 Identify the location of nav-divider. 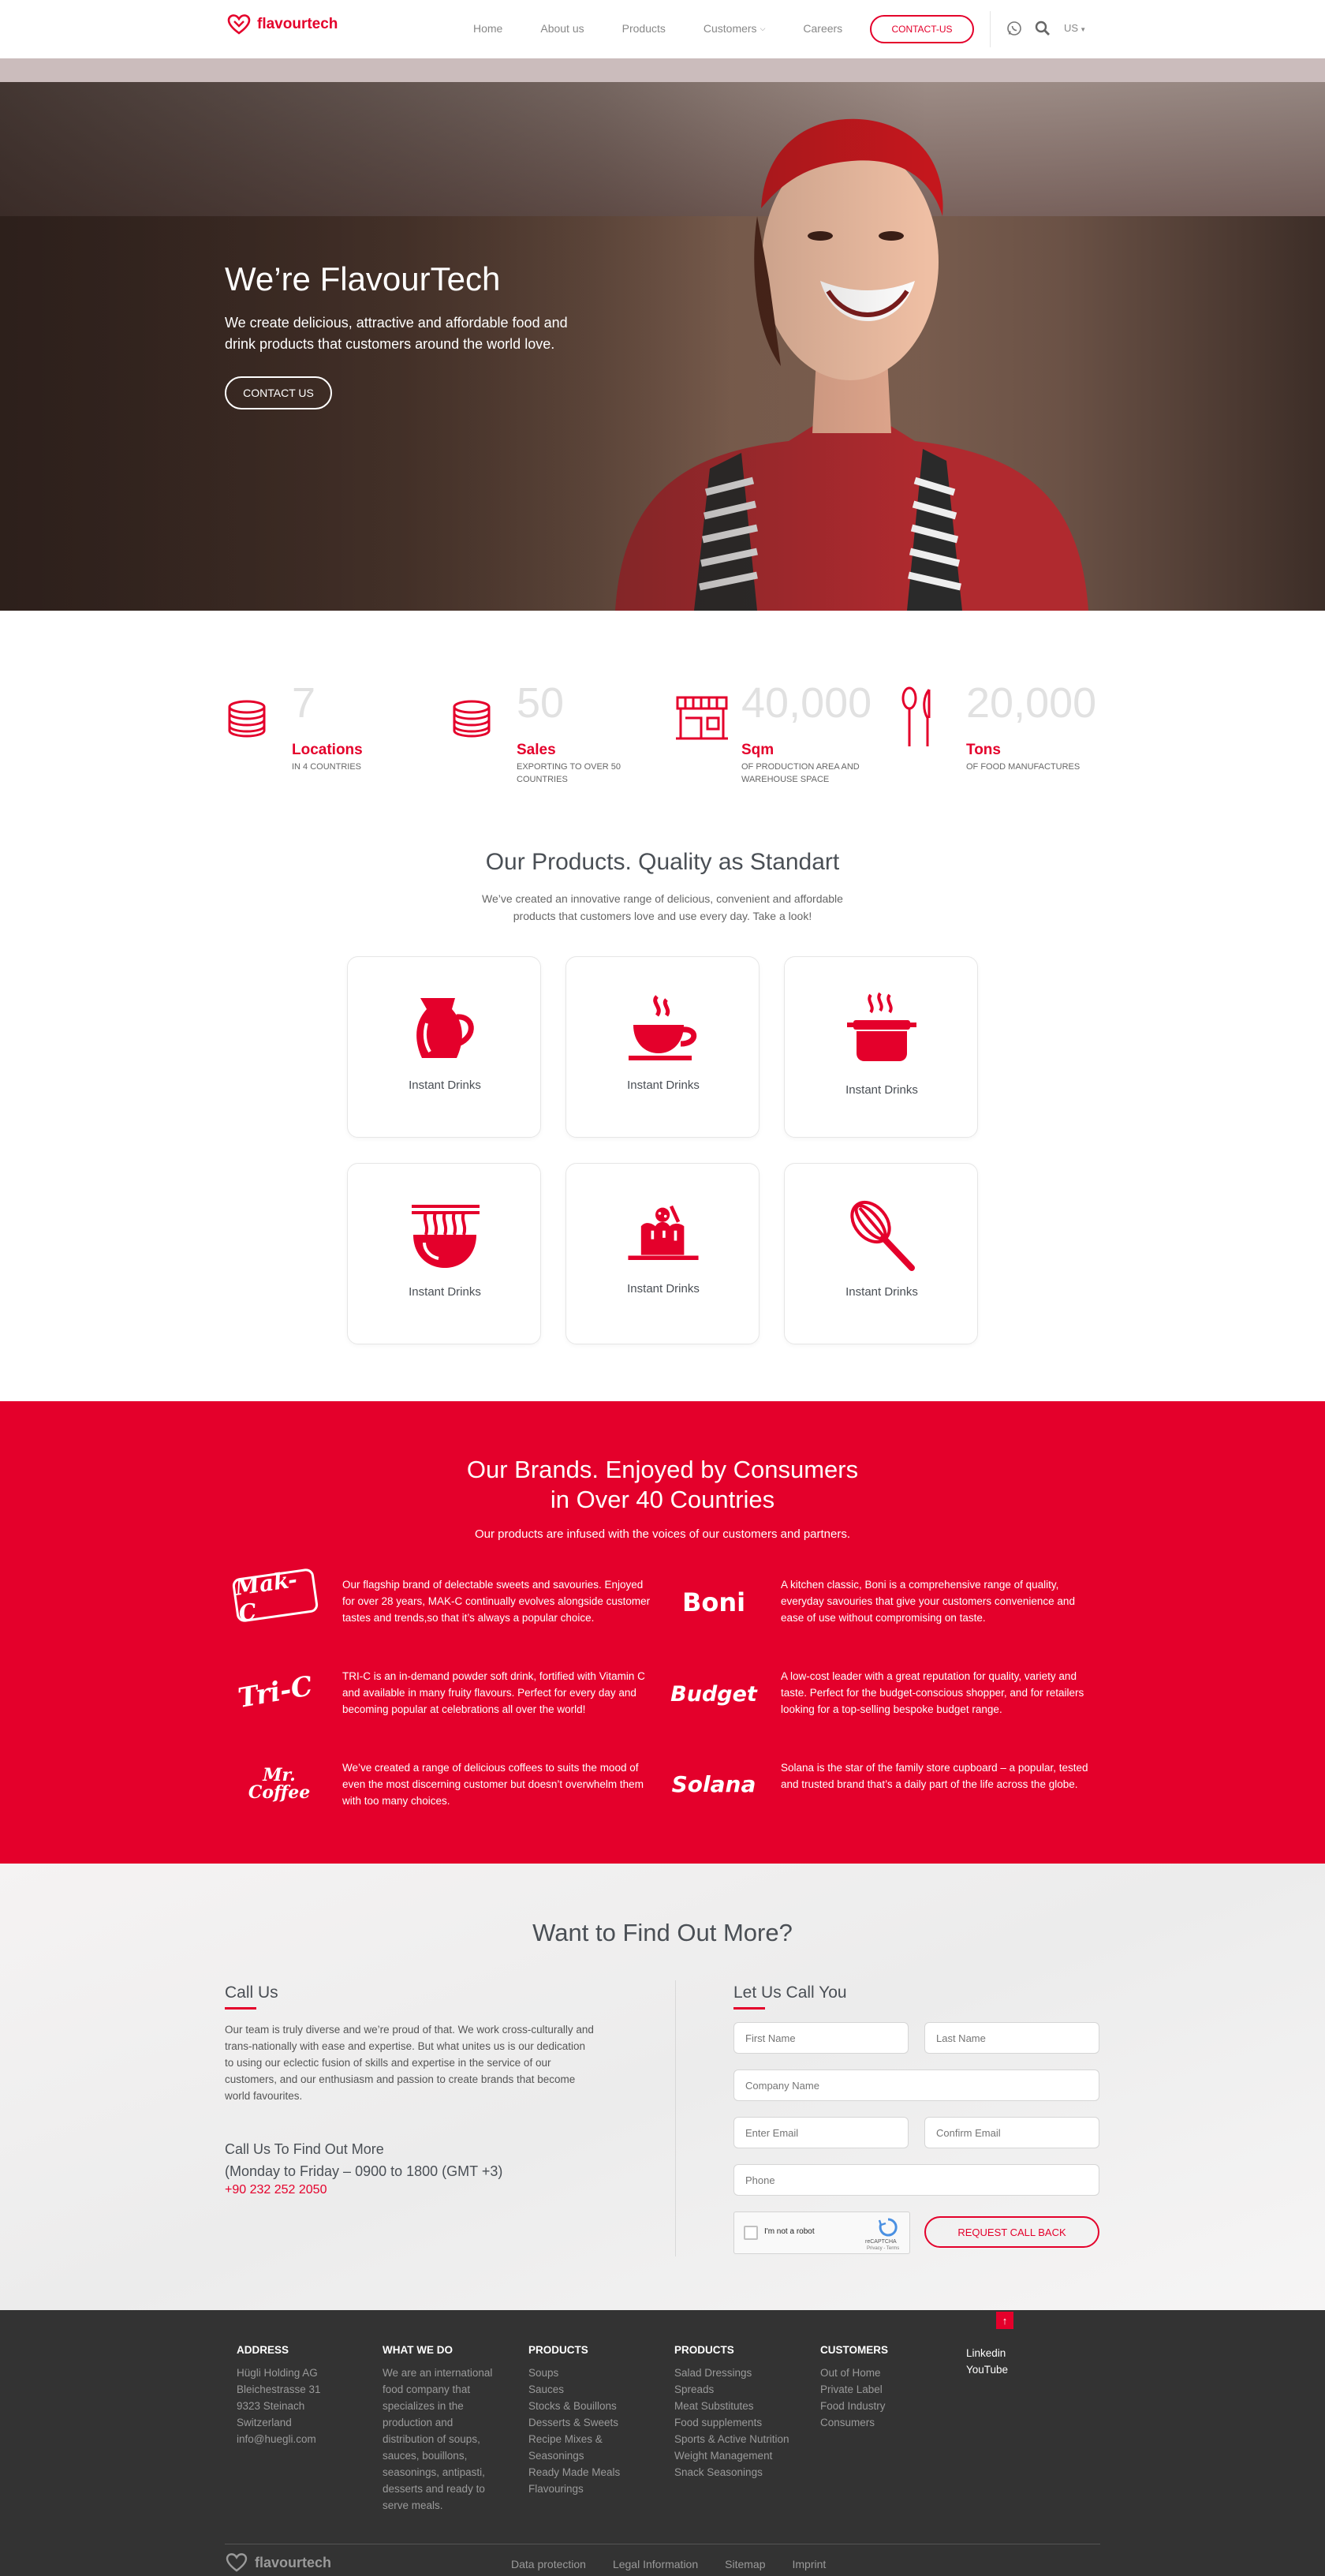
(990, 29).